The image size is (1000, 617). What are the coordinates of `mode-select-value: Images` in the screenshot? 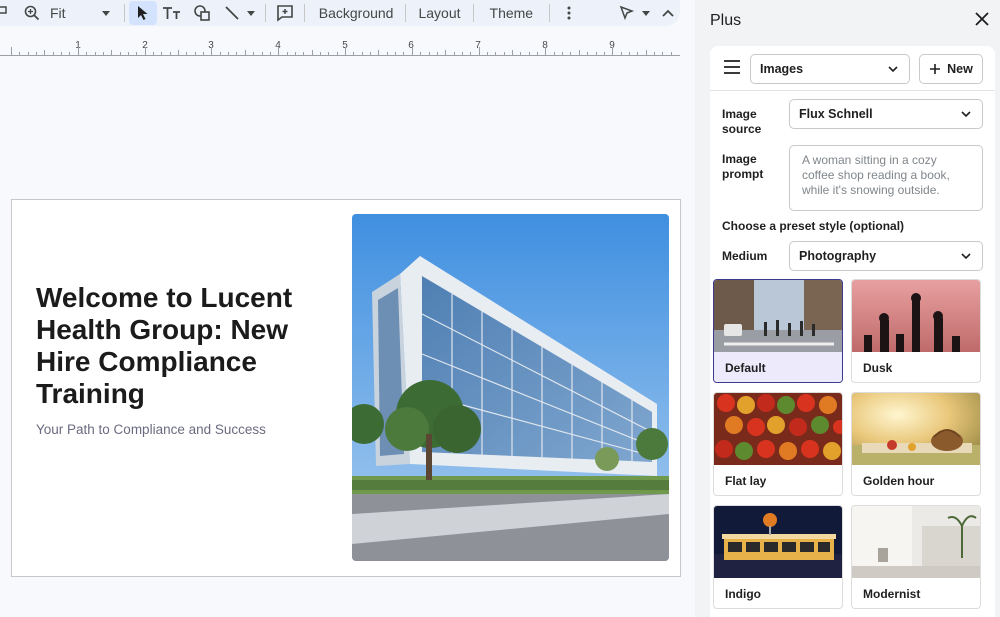 It's located at (782, 69).